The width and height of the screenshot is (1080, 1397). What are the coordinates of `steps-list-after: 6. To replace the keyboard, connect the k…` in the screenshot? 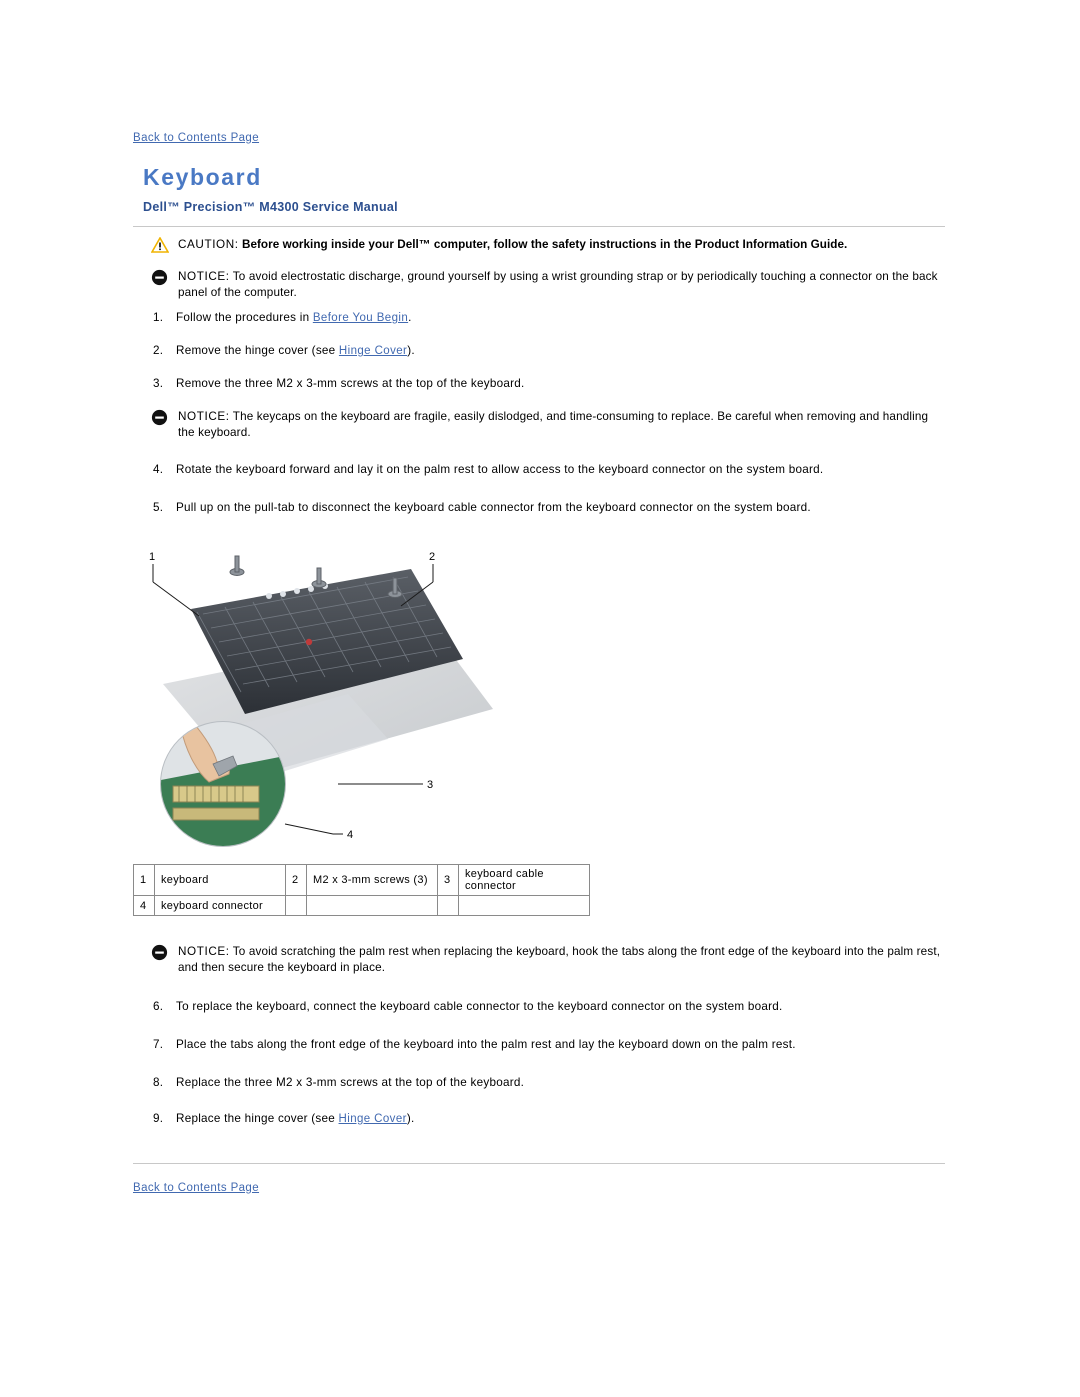 It's located at (539, 1063).